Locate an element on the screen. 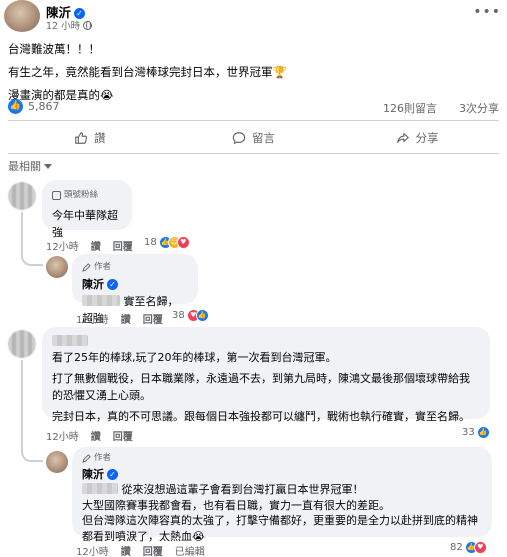 This screenshot has height=557, width=507. comment-bubble: 頭號粉絲 今年中華隊超強 is located at coordinates (87, 209).